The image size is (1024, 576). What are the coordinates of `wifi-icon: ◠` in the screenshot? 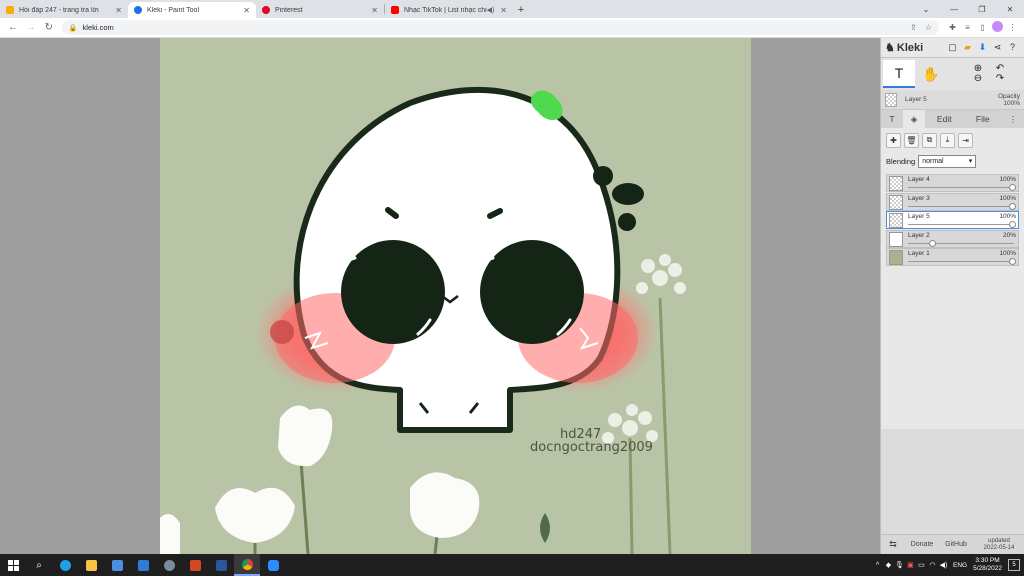 It's located at (932, 565).